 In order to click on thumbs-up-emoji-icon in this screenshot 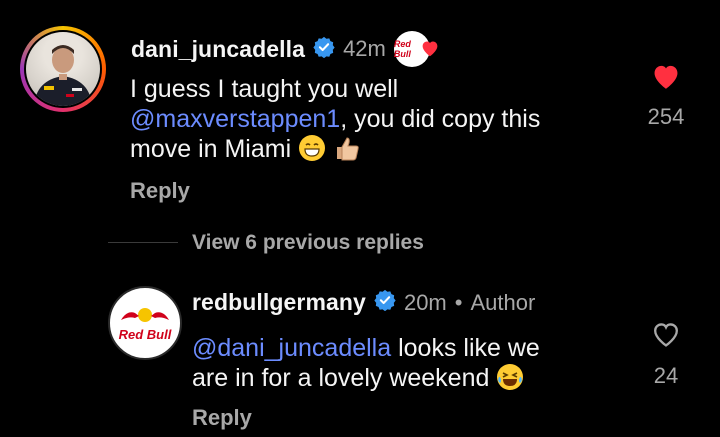, I will do `click(347, 148)`.